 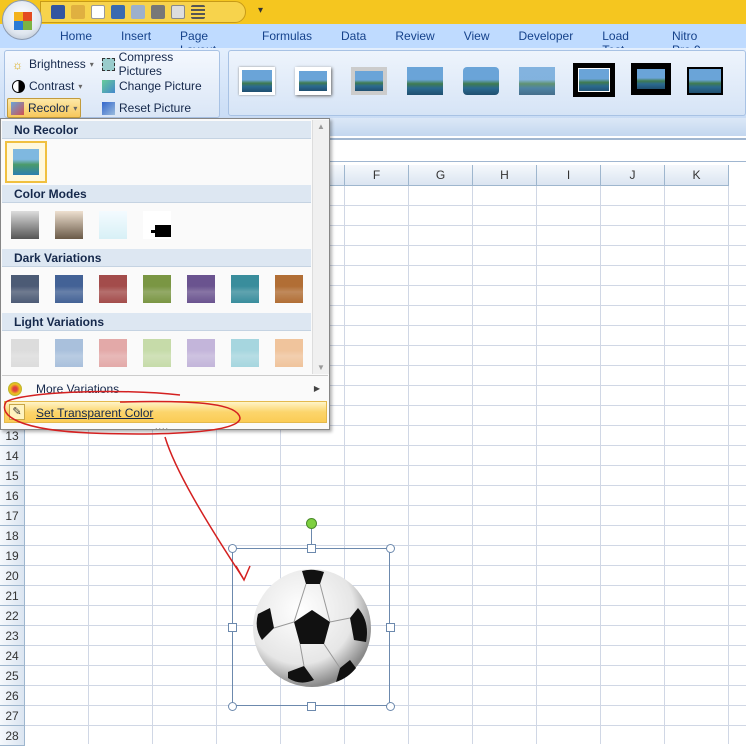 What do you see at coordinates (287, 36) in the screenshot?
I see `tab-formulas: Formulas` at bounding box center [287, 36].